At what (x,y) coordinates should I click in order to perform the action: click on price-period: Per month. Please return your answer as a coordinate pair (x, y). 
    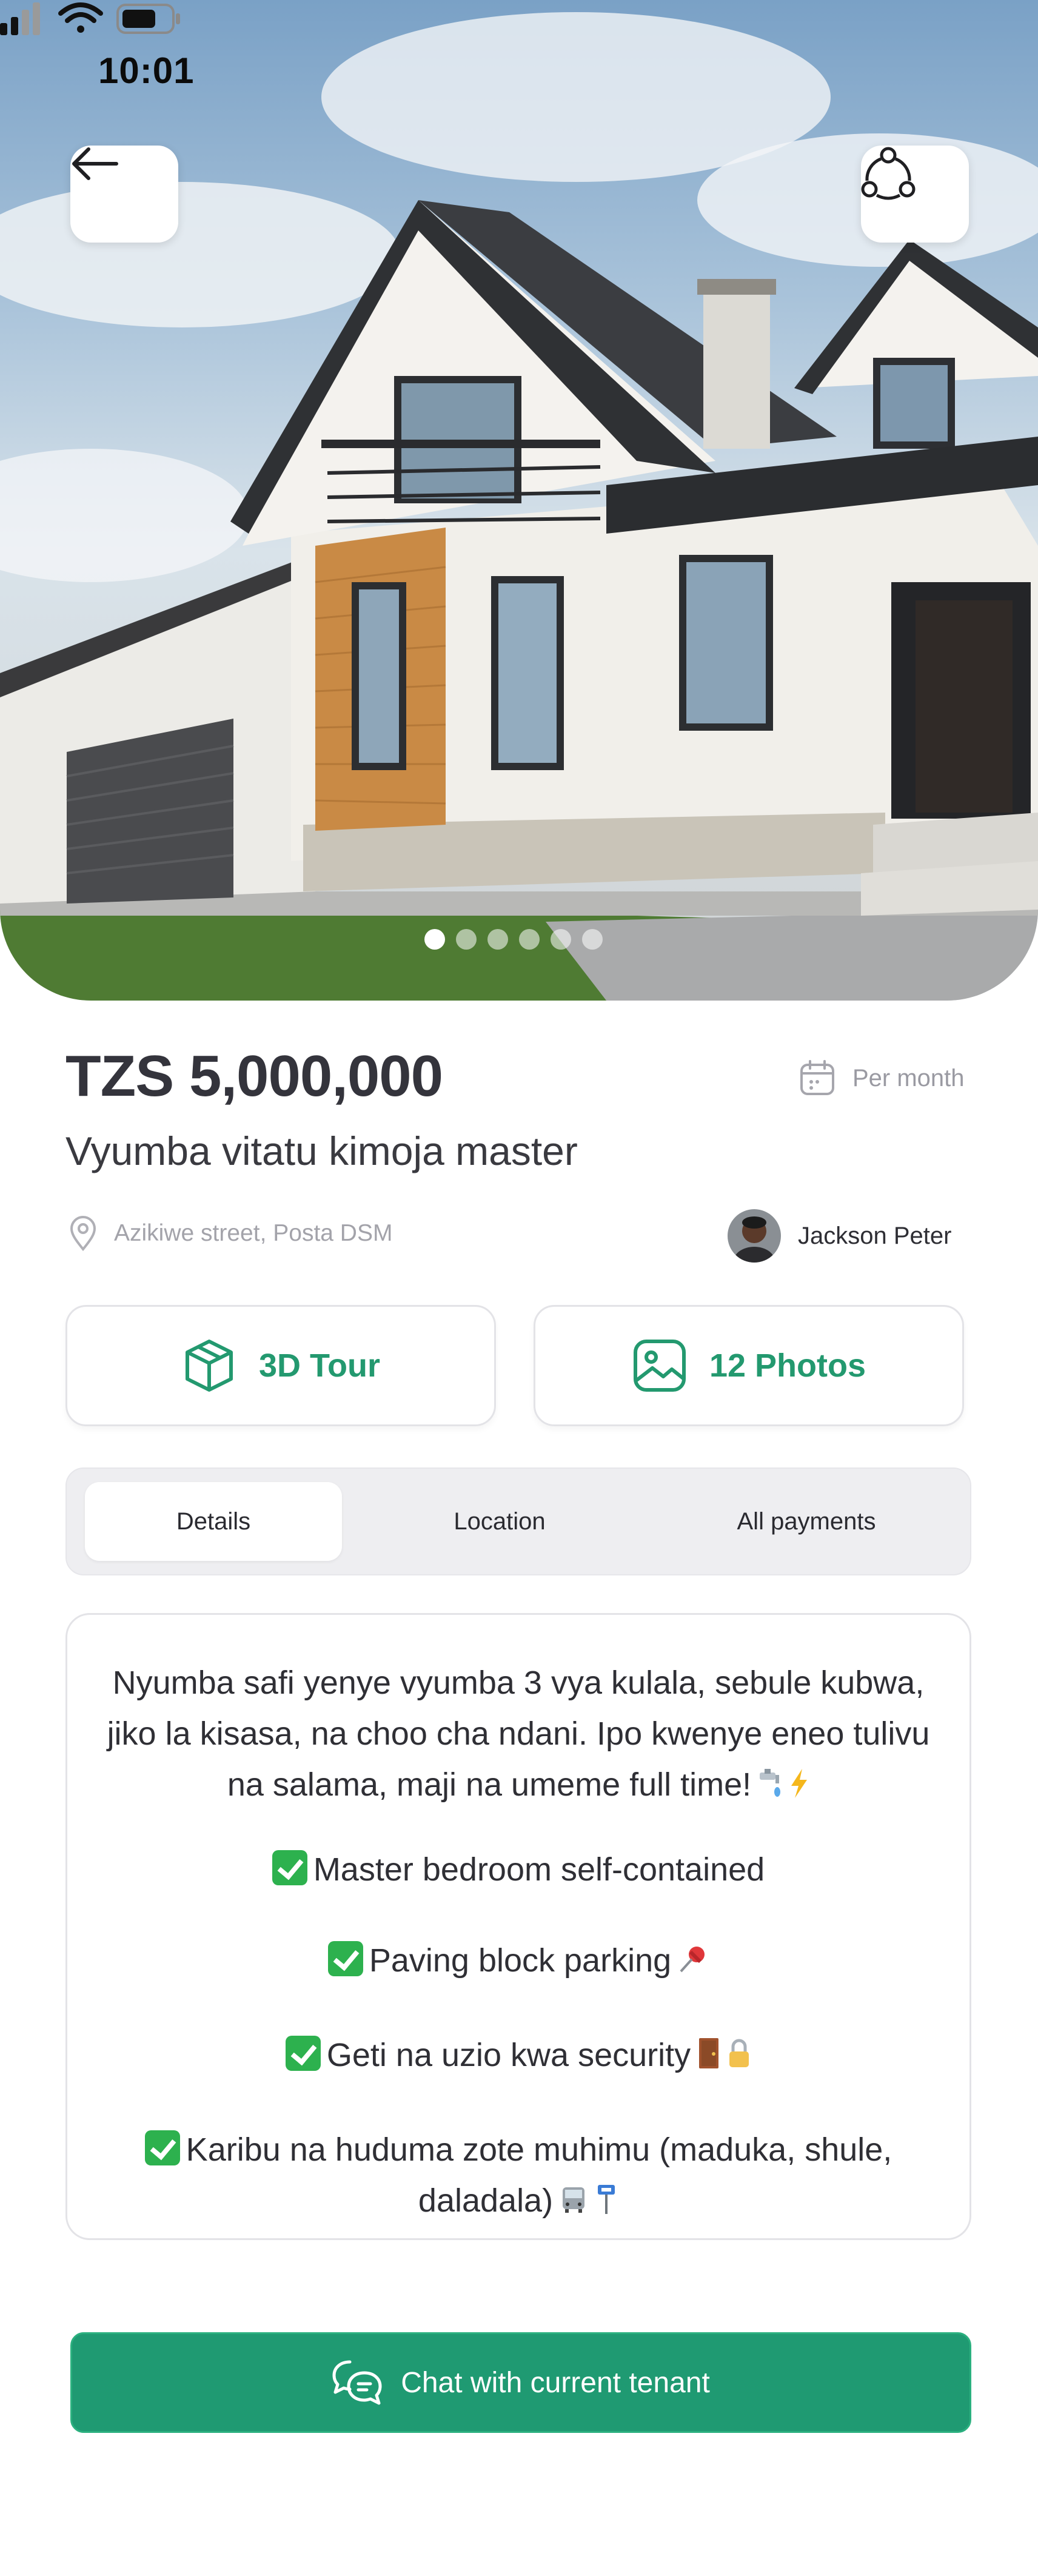
    Looking at the image, I should click on (881, 1078).